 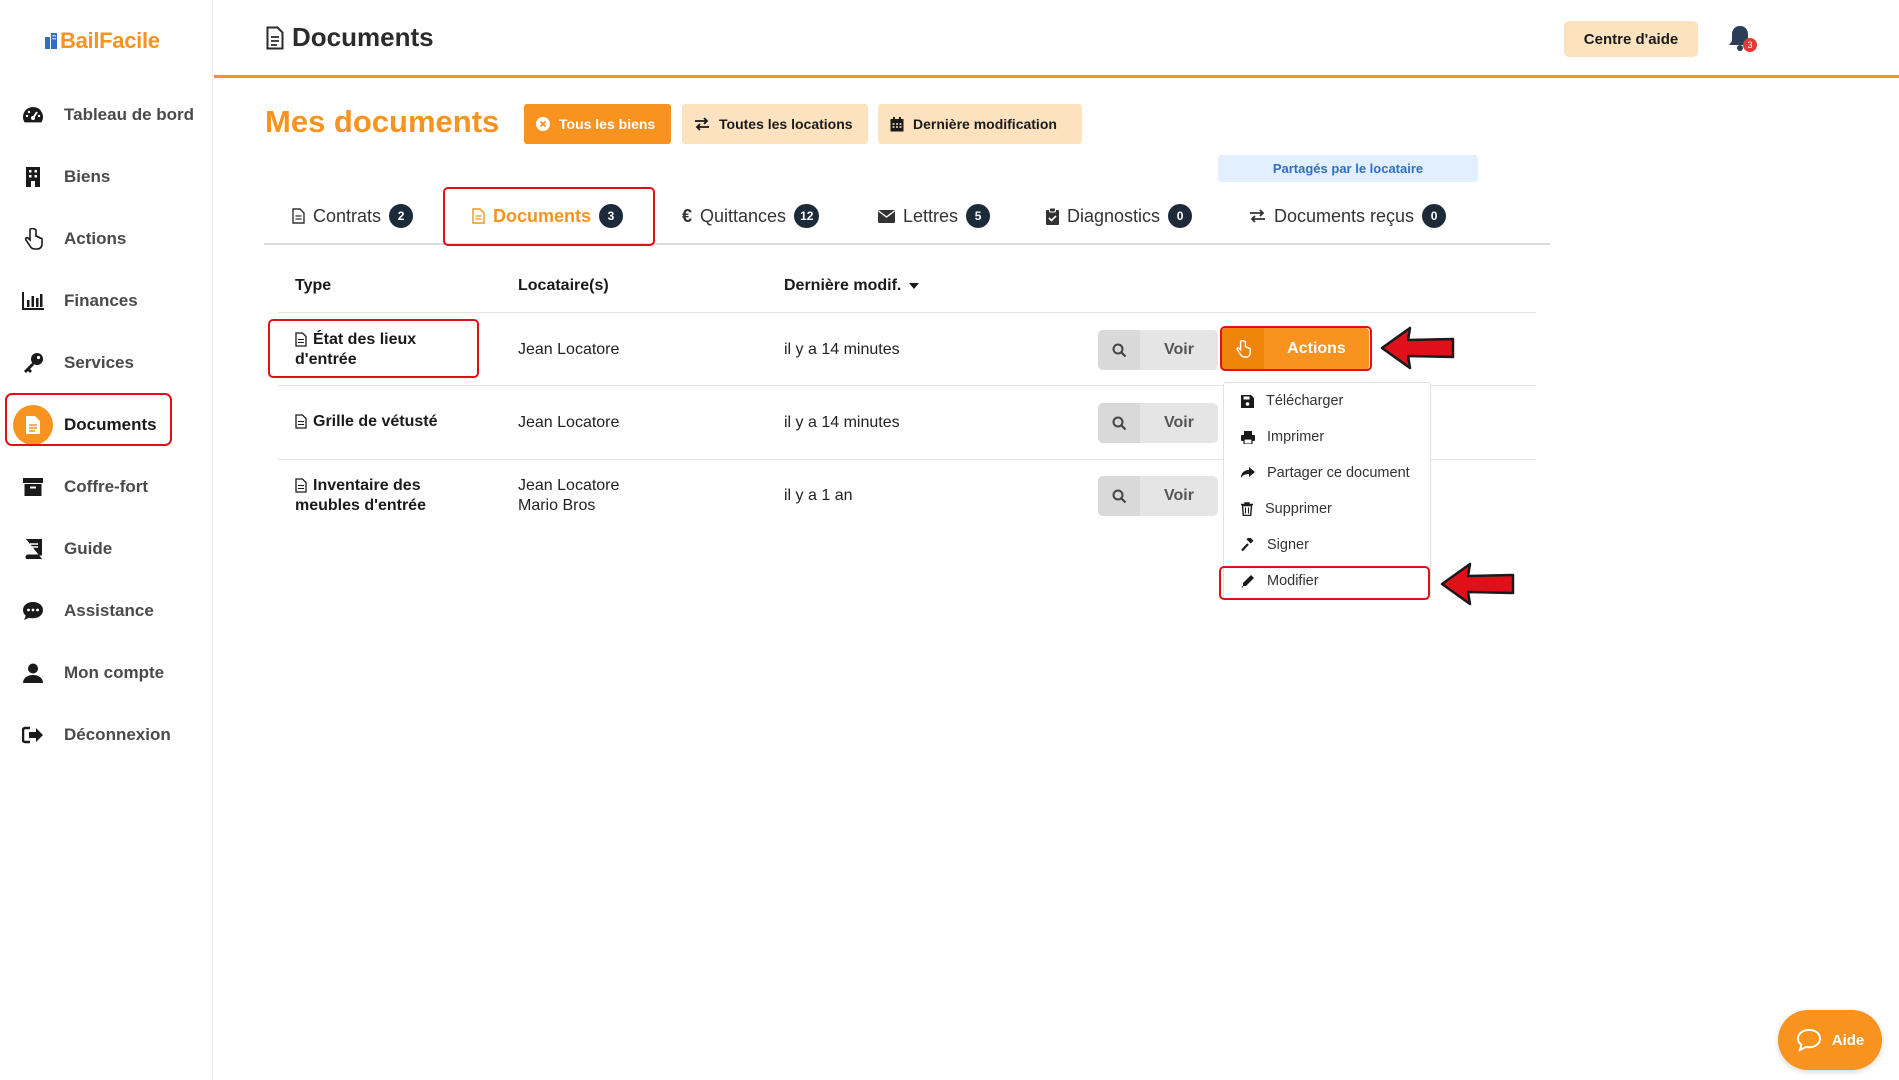 What do you see at coordinates (106, 239) in the screenshot?
I see `sidebar-item-actions: Actions` at bounding box center [106, 239].